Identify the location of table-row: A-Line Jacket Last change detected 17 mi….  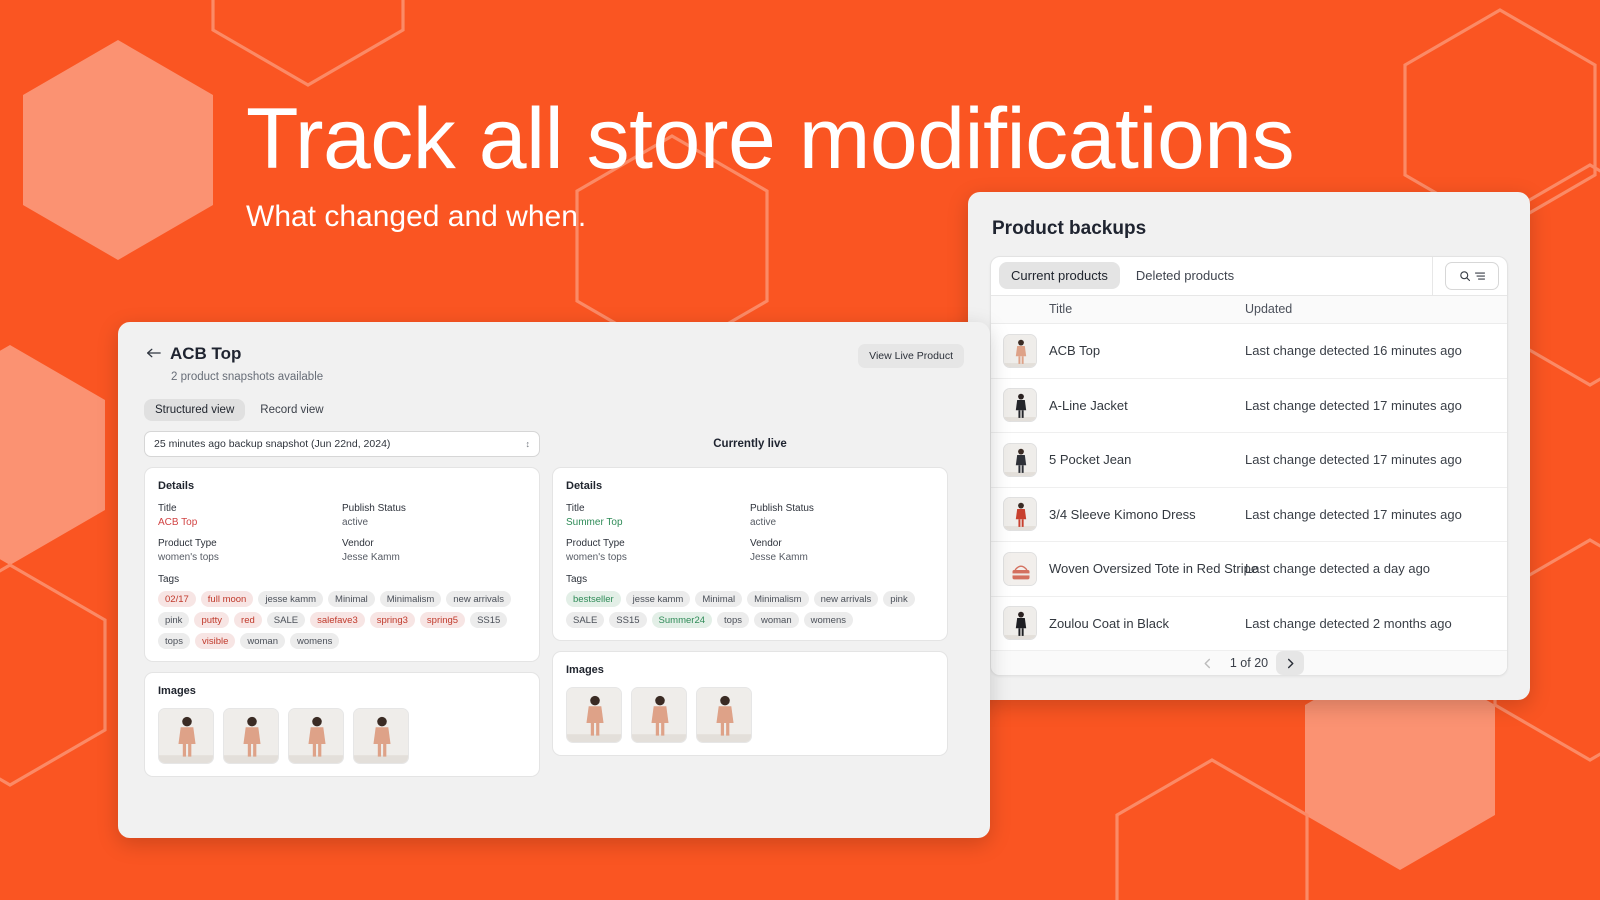
(1249, 406).